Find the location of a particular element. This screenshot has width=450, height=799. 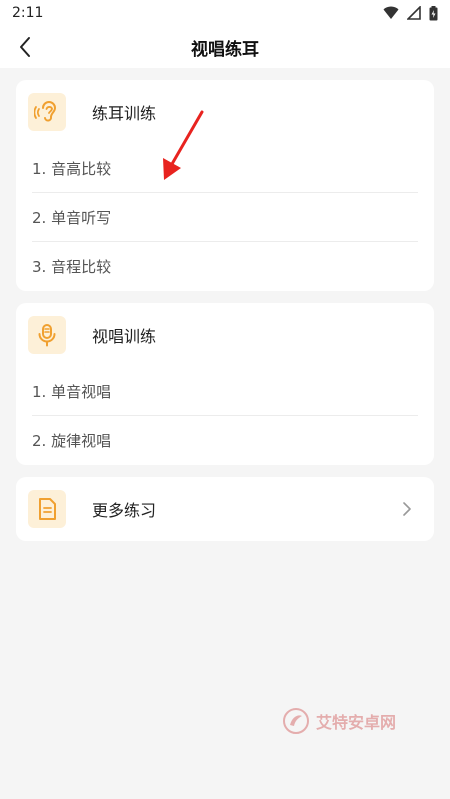

more-exercises-card: 更多练习 is located at coordinates (225, 509).